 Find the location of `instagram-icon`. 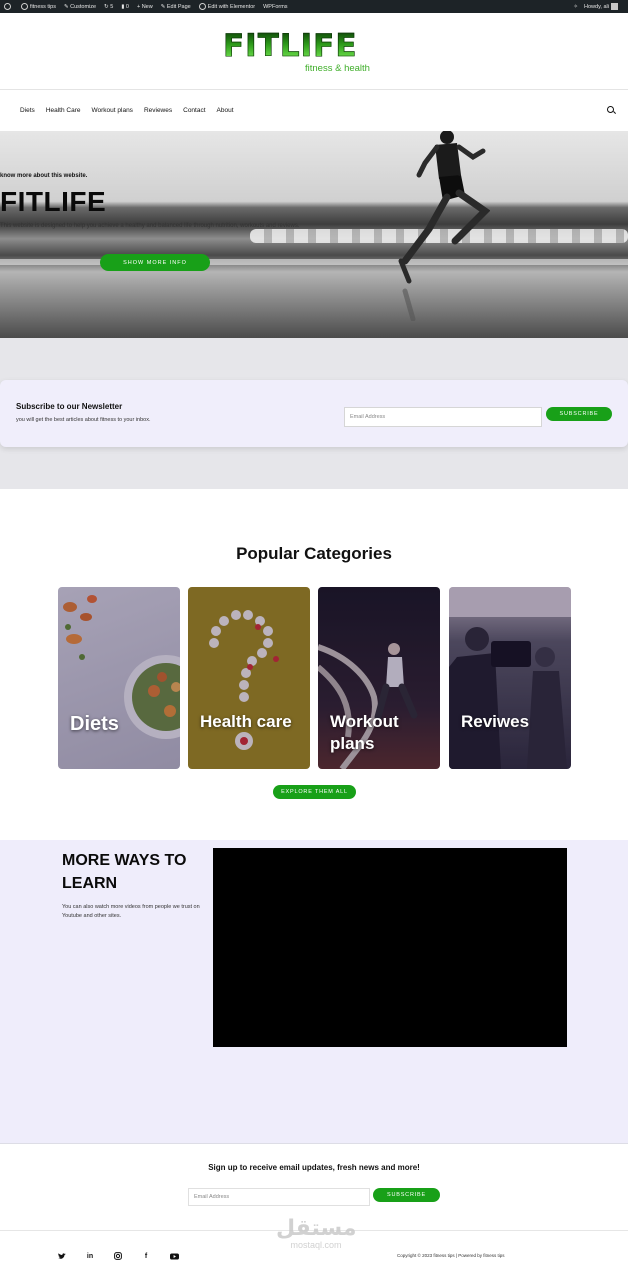

instagram-icon is located at coordinates (118, 1256).